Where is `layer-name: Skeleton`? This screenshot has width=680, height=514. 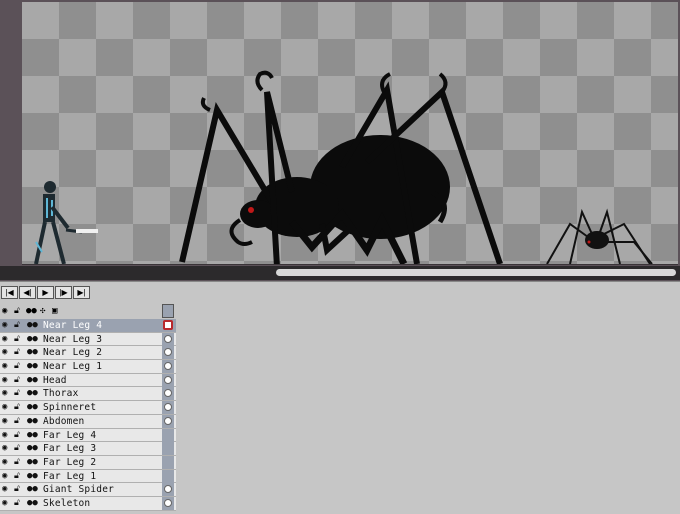 layer-name: Skeleton is located at coordinates (67, 503).